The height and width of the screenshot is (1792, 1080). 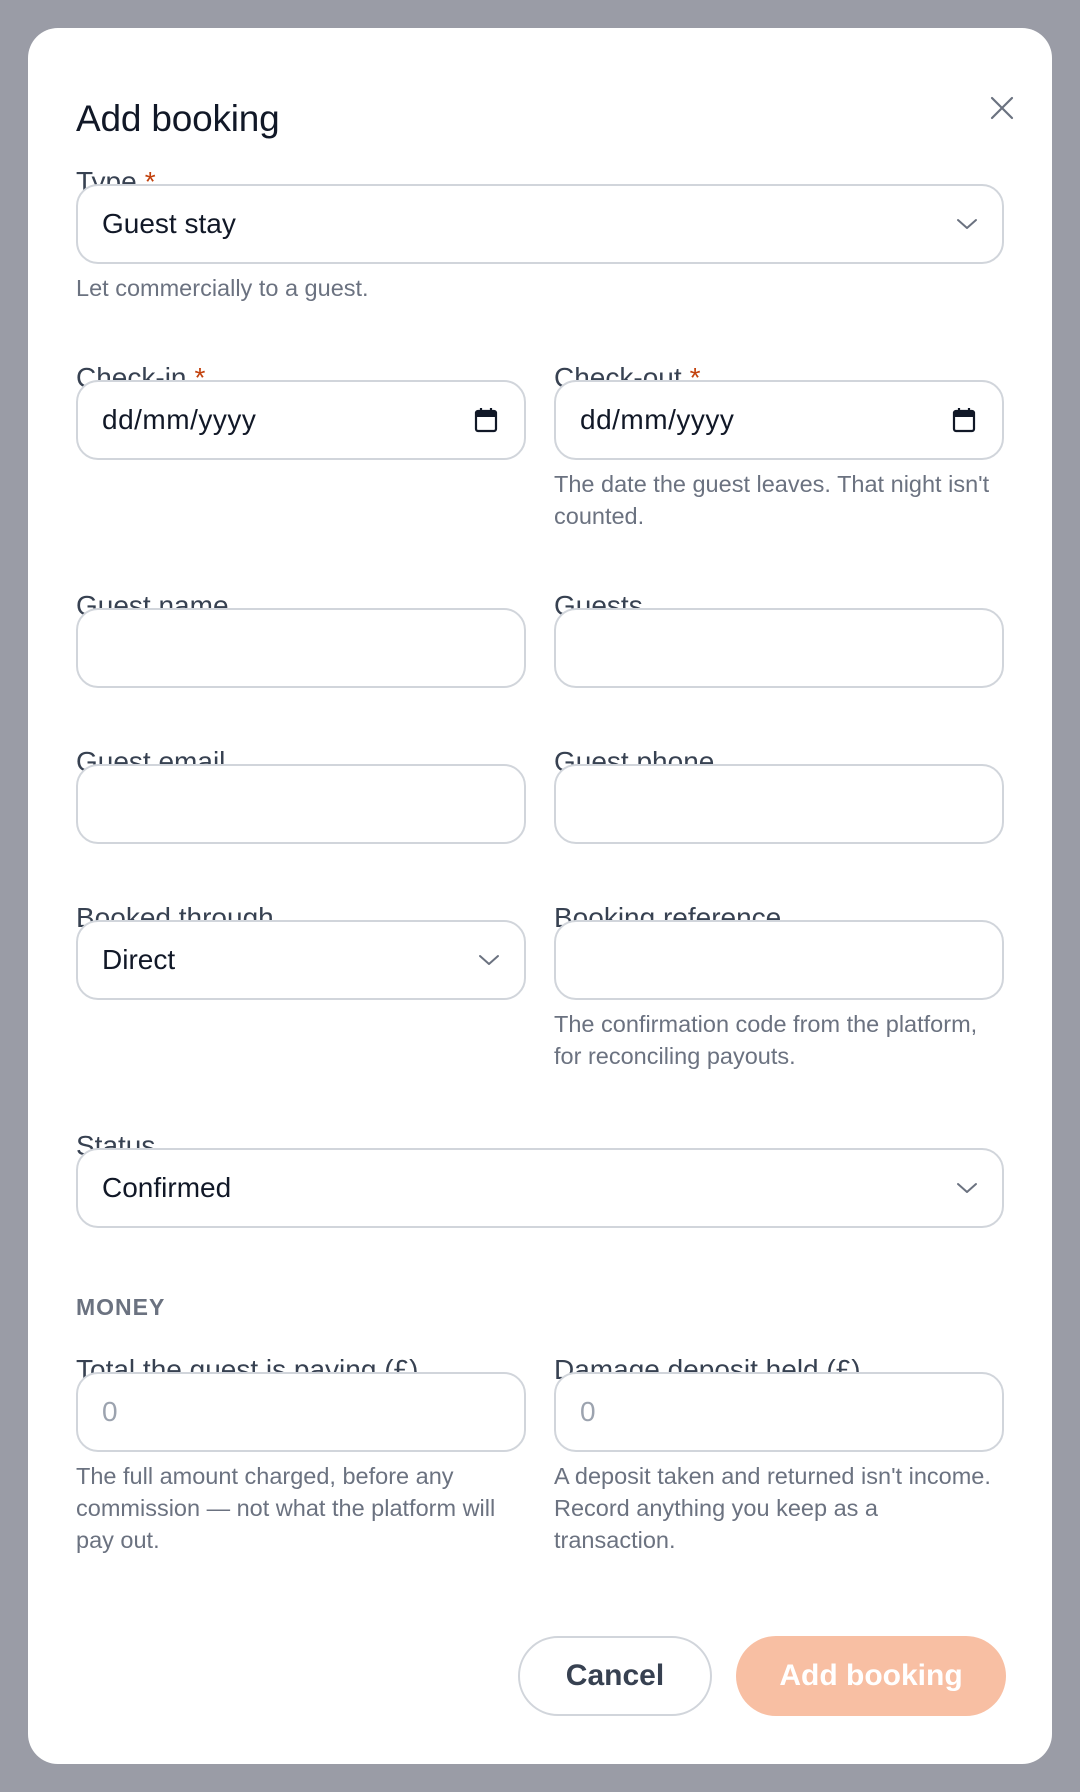 I want to click on guest-email-input, so click(x=301, y=804).